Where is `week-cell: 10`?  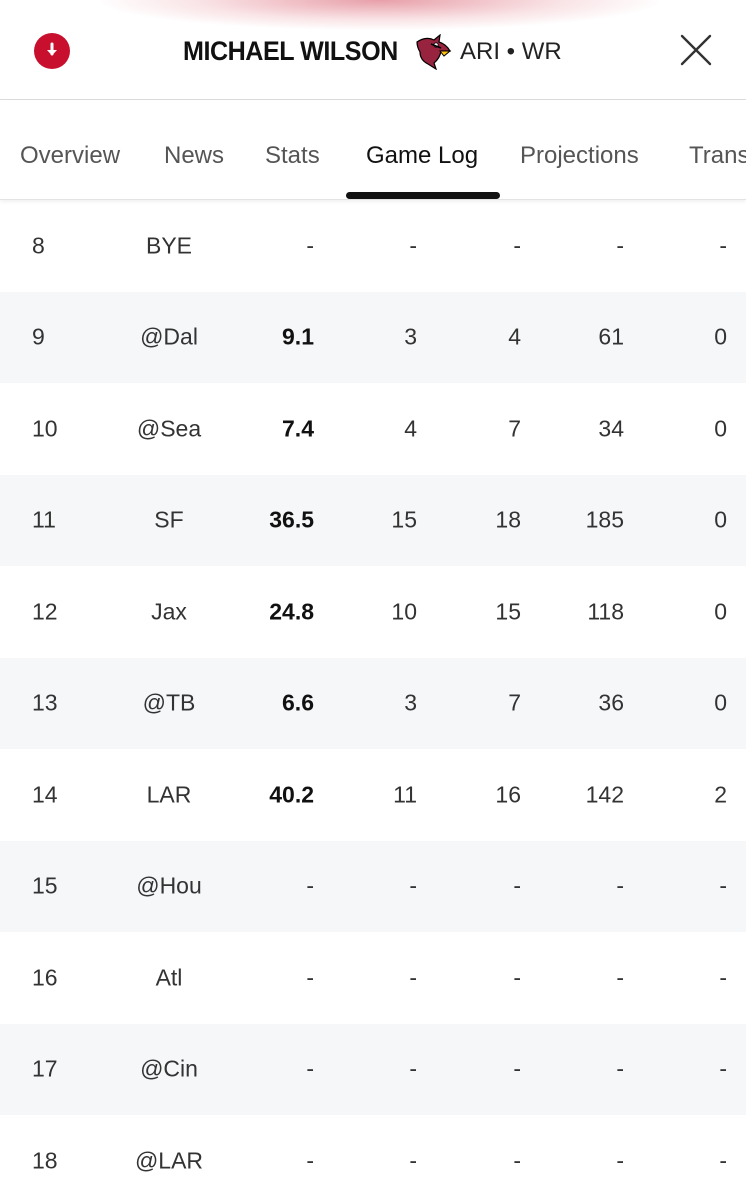 week-cell: 10 is located at coordinates (45, 428).